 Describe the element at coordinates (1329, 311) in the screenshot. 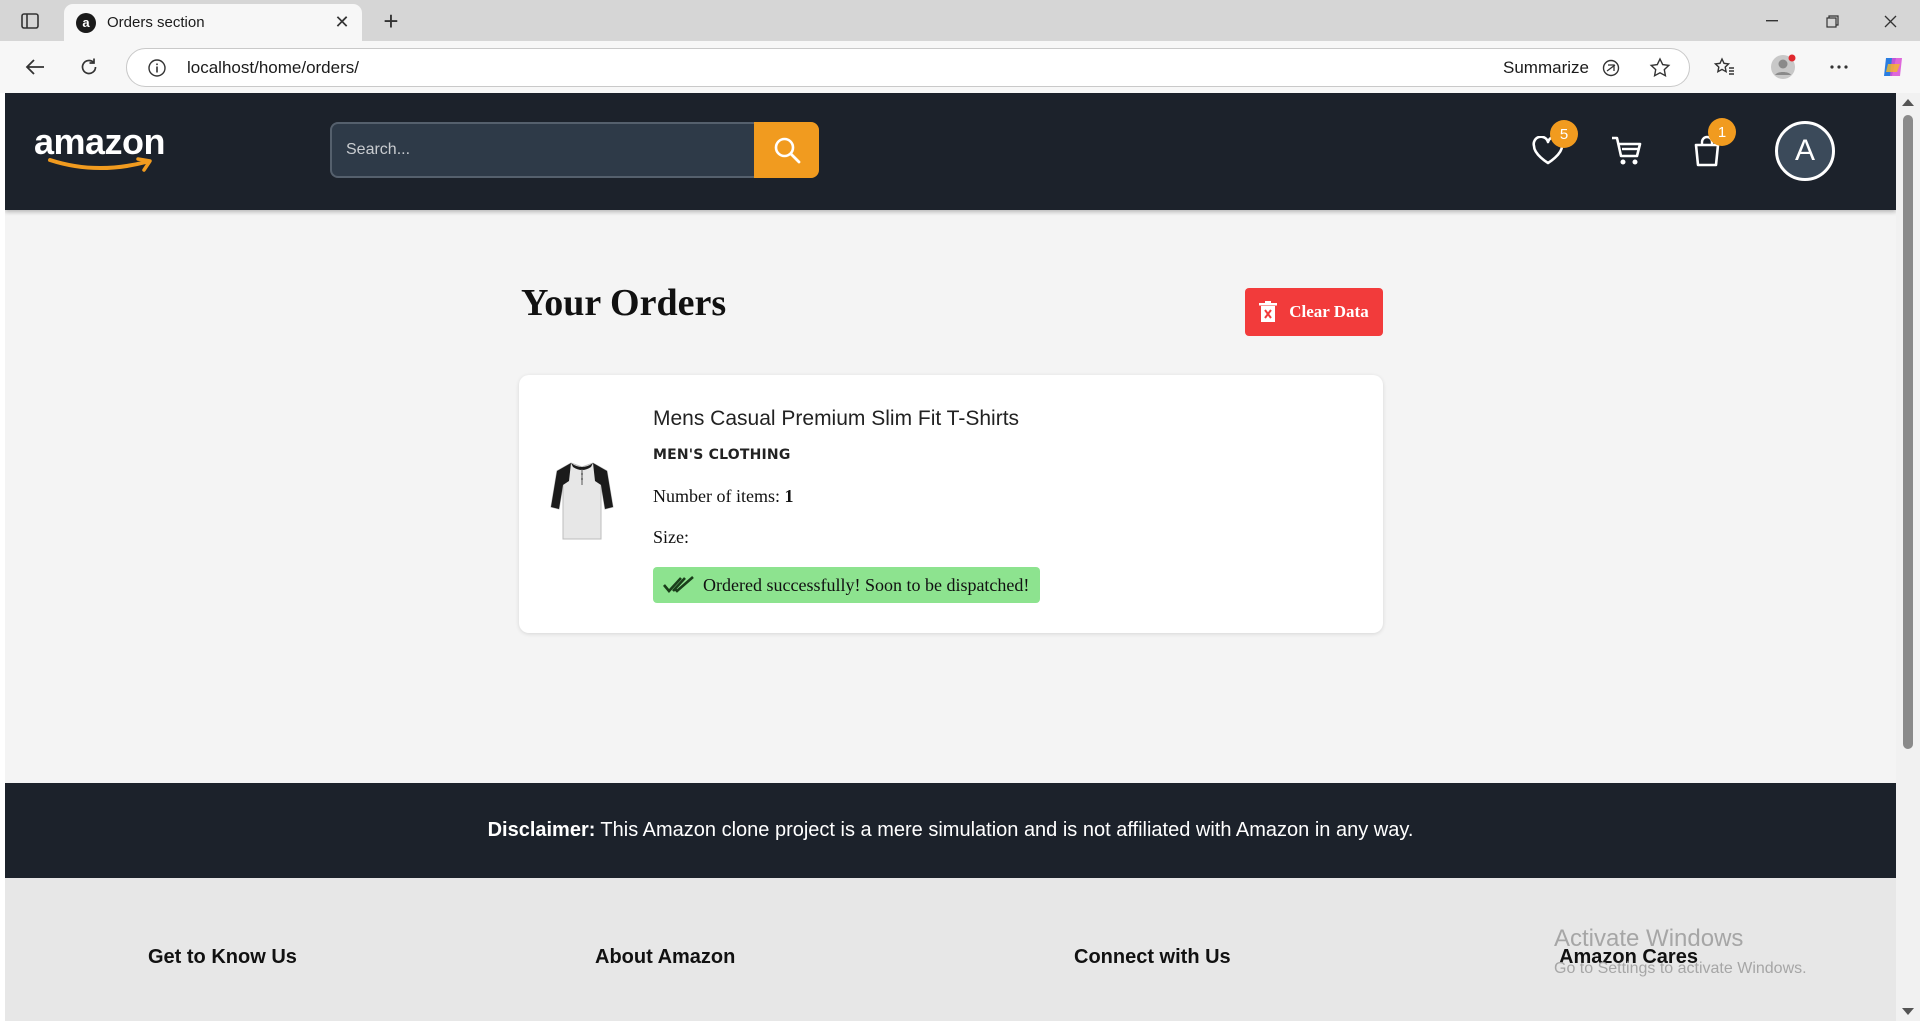

I see `clear-data-label: Clear Data` at that location.